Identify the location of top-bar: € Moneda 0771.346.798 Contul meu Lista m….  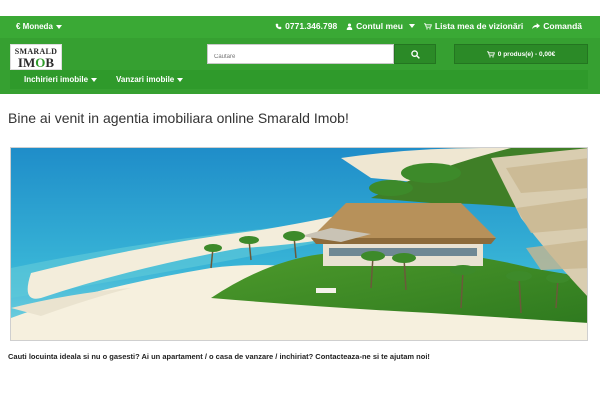
(300, 27).